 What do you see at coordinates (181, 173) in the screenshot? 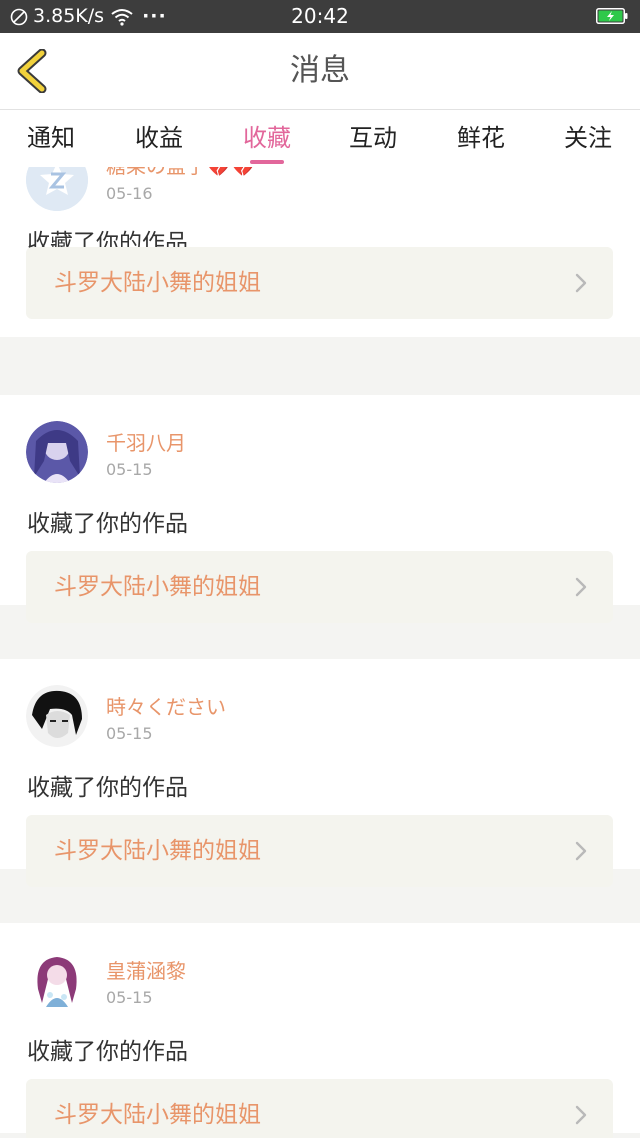
I see `username: 糖果の盒子💔💔` at bounding box center [181, 173].